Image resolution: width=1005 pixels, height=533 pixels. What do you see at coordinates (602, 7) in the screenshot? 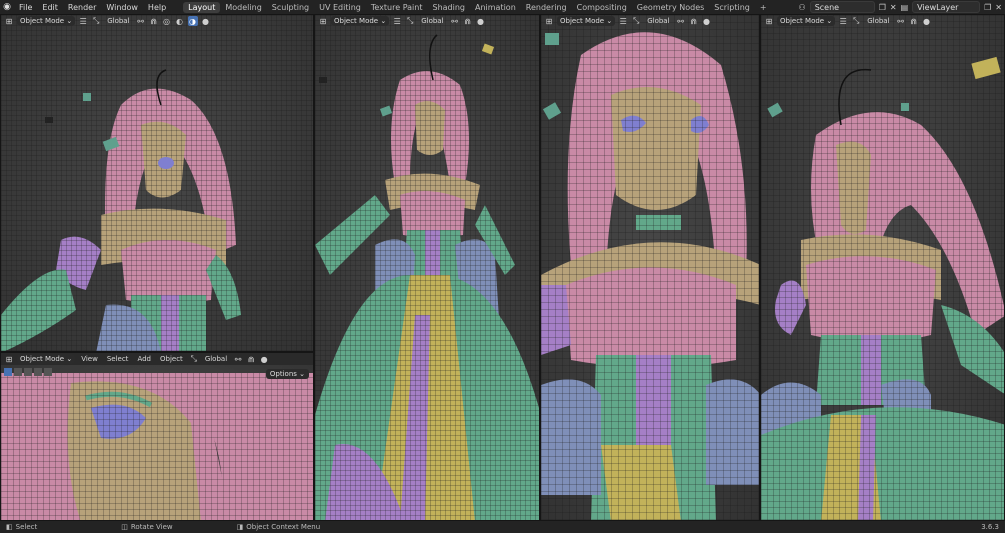
I see `tab-compositing: Compositing` at bounding box center [602, 7].